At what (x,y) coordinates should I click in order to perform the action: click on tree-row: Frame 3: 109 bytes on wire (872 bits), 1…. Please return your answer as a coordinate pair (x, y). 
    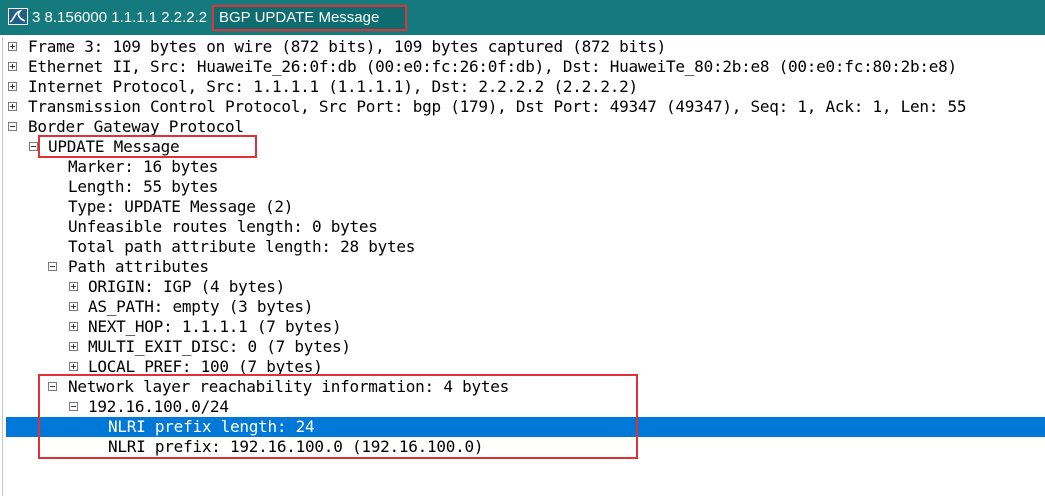
    Looking at the image, I should click on (522, 47).